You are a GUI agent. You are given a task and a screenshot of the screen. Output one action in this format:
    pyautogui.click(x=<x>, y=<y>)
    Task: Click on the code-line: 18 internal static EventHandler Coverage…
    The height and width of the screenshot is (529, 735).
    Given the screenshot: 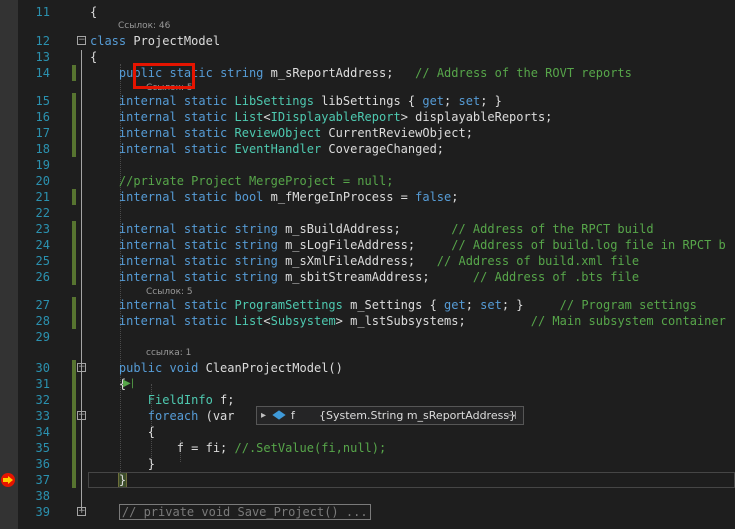 What is the action you would take?
    pyautogui.click(x=367, y=149)
    